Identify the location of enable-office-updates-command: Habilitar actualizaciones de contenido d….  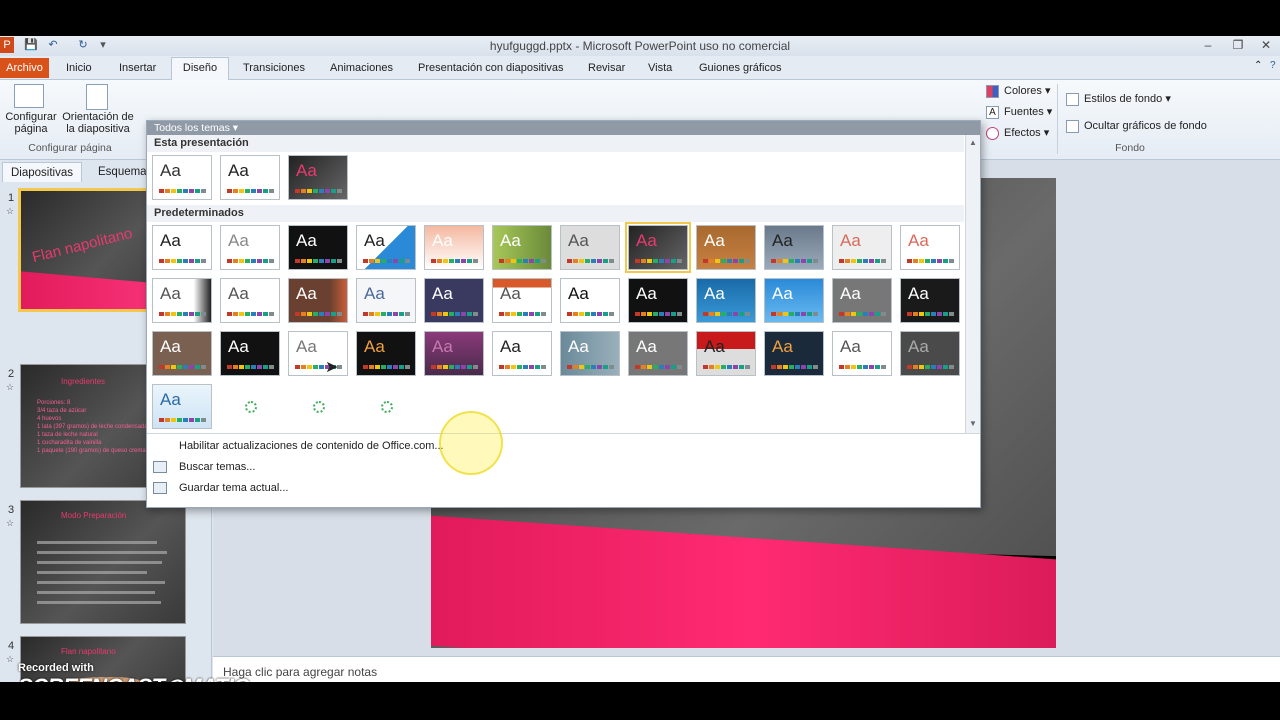
(311, 446).